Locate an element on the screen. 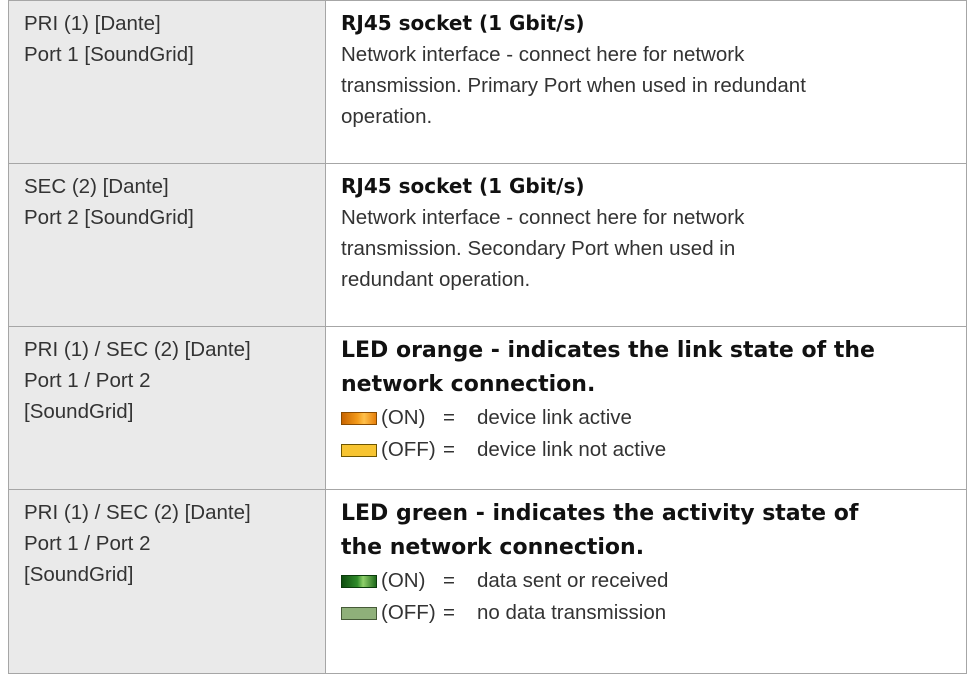 The width and height of the screenshot is (975, 674). description-line: operation. is located at coordinates (387, 116).